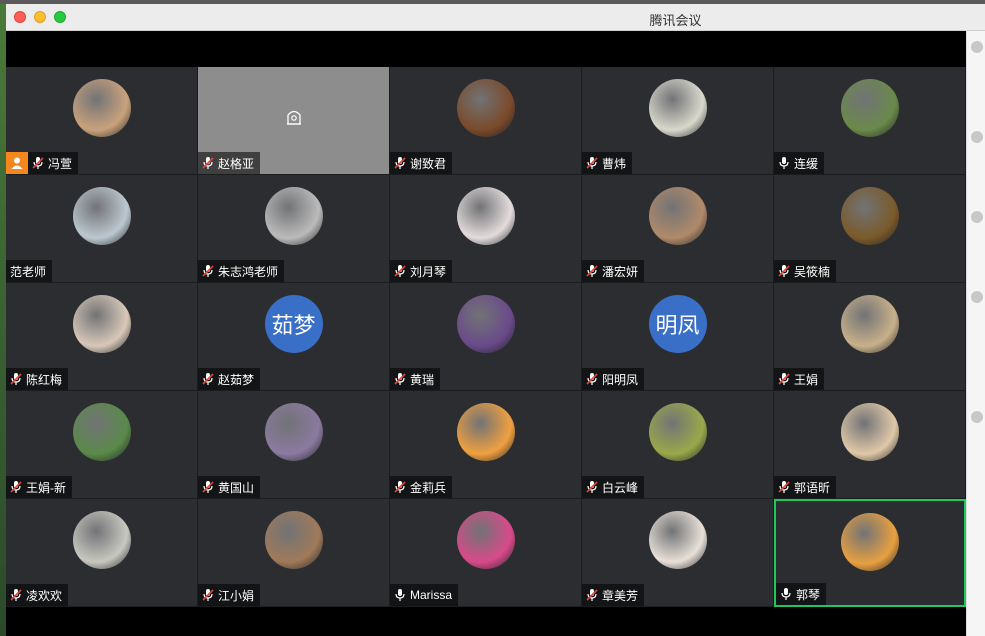 This screenshot has height=636, width=985. I want to click on participant-tile: 白云峰, so click(678, 445).